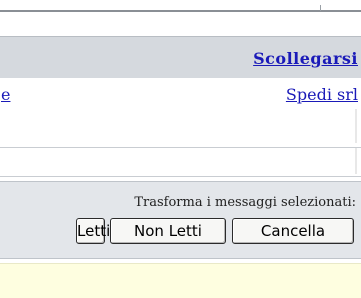 The height and width of the screenshot is (298, 361). What do you see at coordinates (168, 231) in the screenshot?
I see `mark-unread-button: Non Letti` at bounding box center [168, 231].